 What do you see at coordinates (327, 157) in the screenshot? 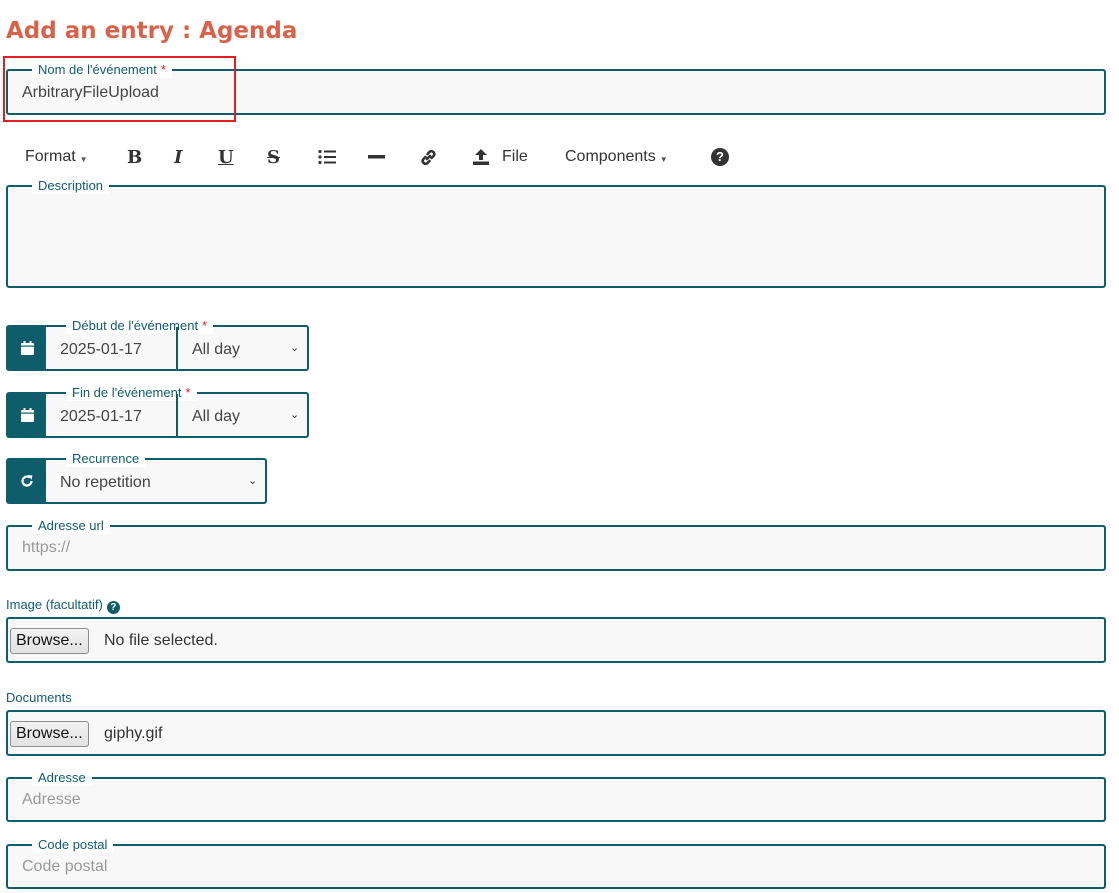
I see `list-icon` at bounding box center [327, 157].